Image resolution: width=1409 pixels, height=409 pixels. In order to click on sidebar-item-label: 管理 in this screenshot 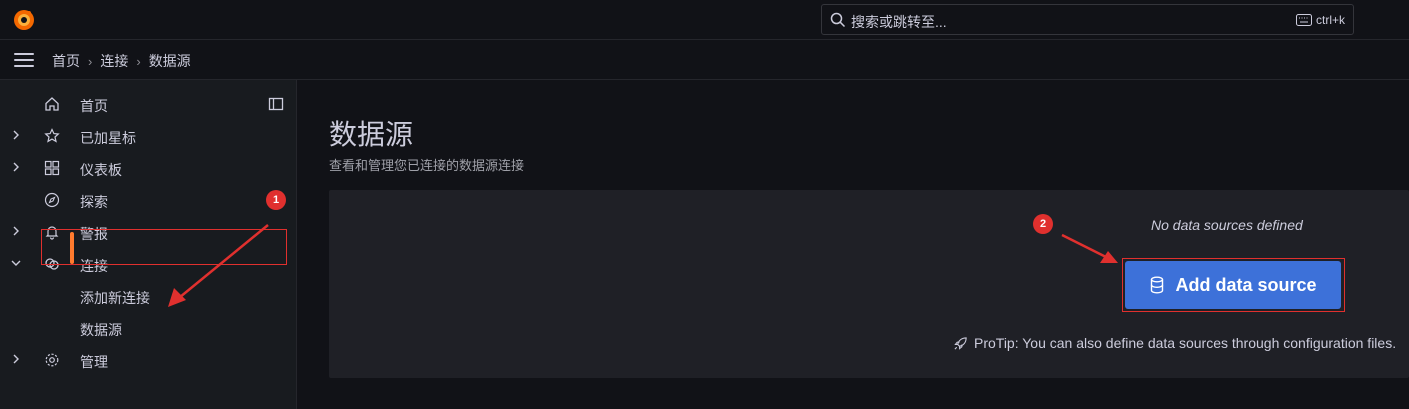, I will do `click(94, 362)`.